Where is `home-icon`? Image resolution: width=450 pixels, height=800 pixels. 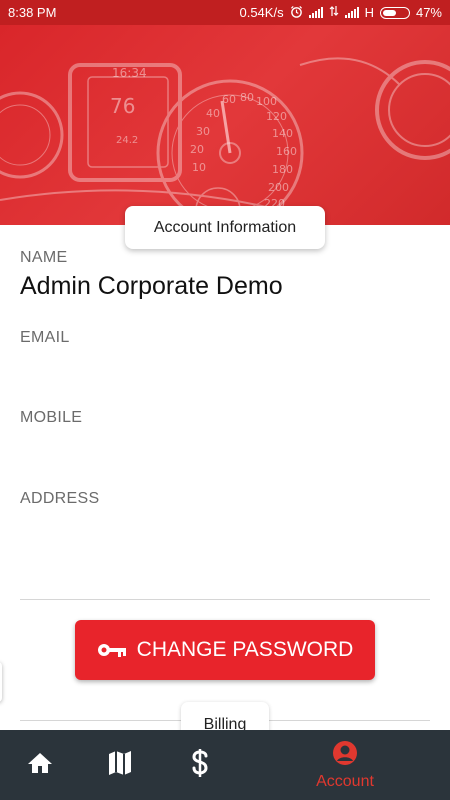 home-icon is located at coordinates (40, 765).